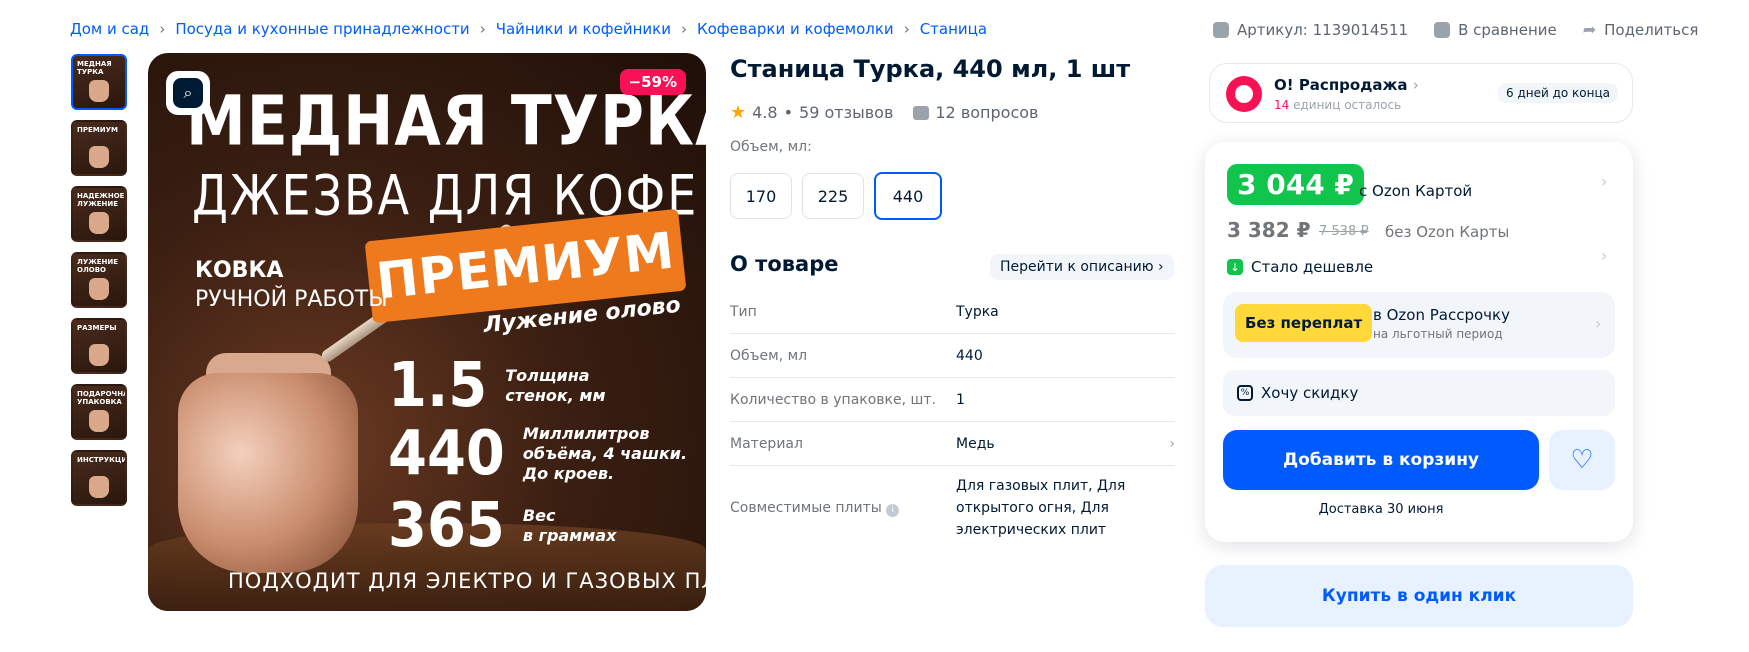 The width and height of the screenshot is (1749, 652). I want to click on spec-value: 1, so click(960, 399).